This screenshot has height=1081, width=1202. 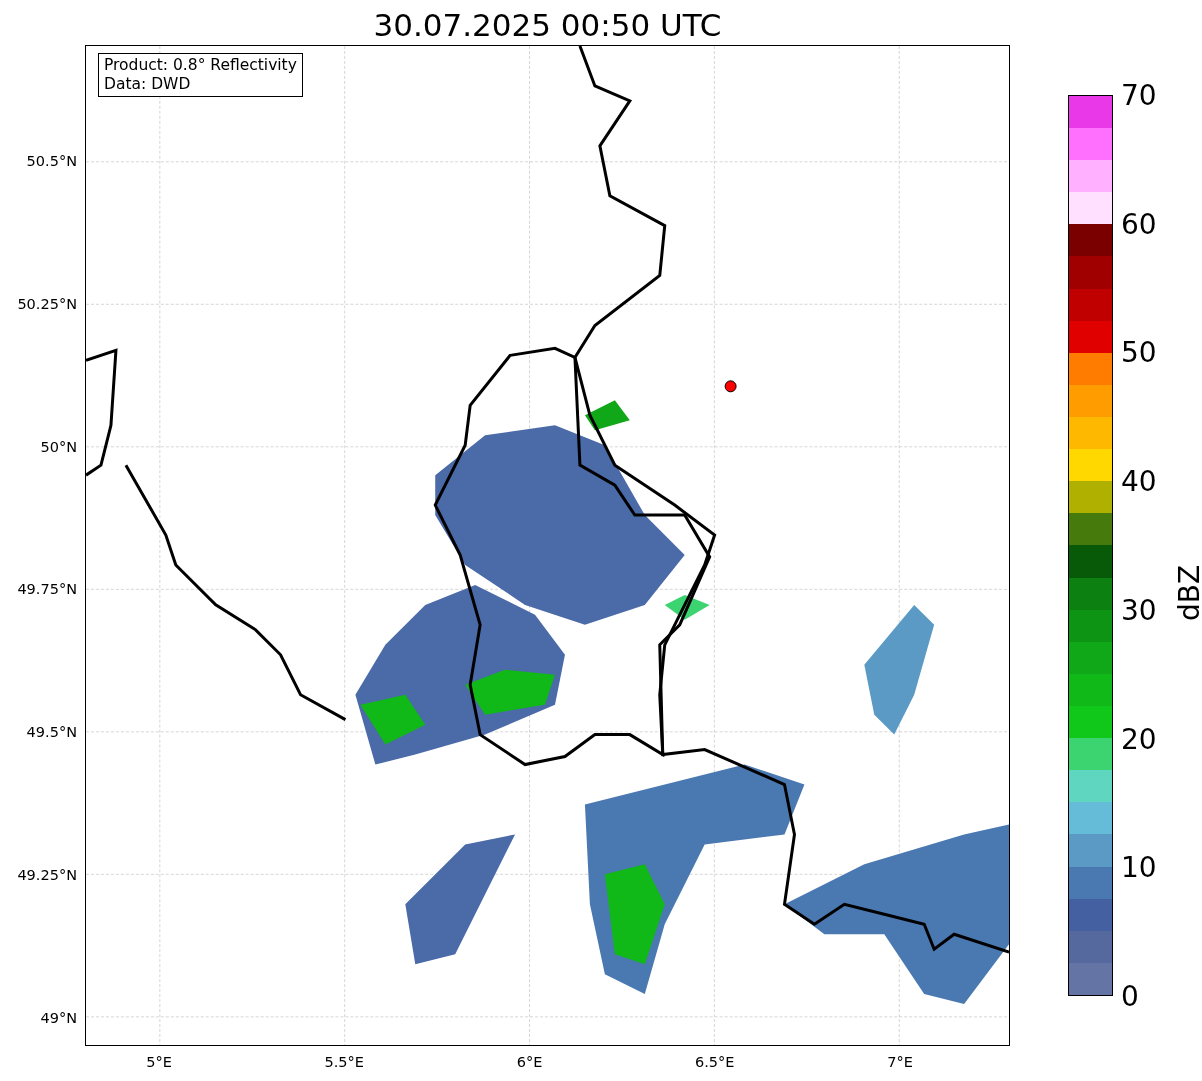 What do you see at coordinates (1139, 95) in the screenshot?
I see `colorbar-tick-label: 70` at bounding box center [1139, 95].